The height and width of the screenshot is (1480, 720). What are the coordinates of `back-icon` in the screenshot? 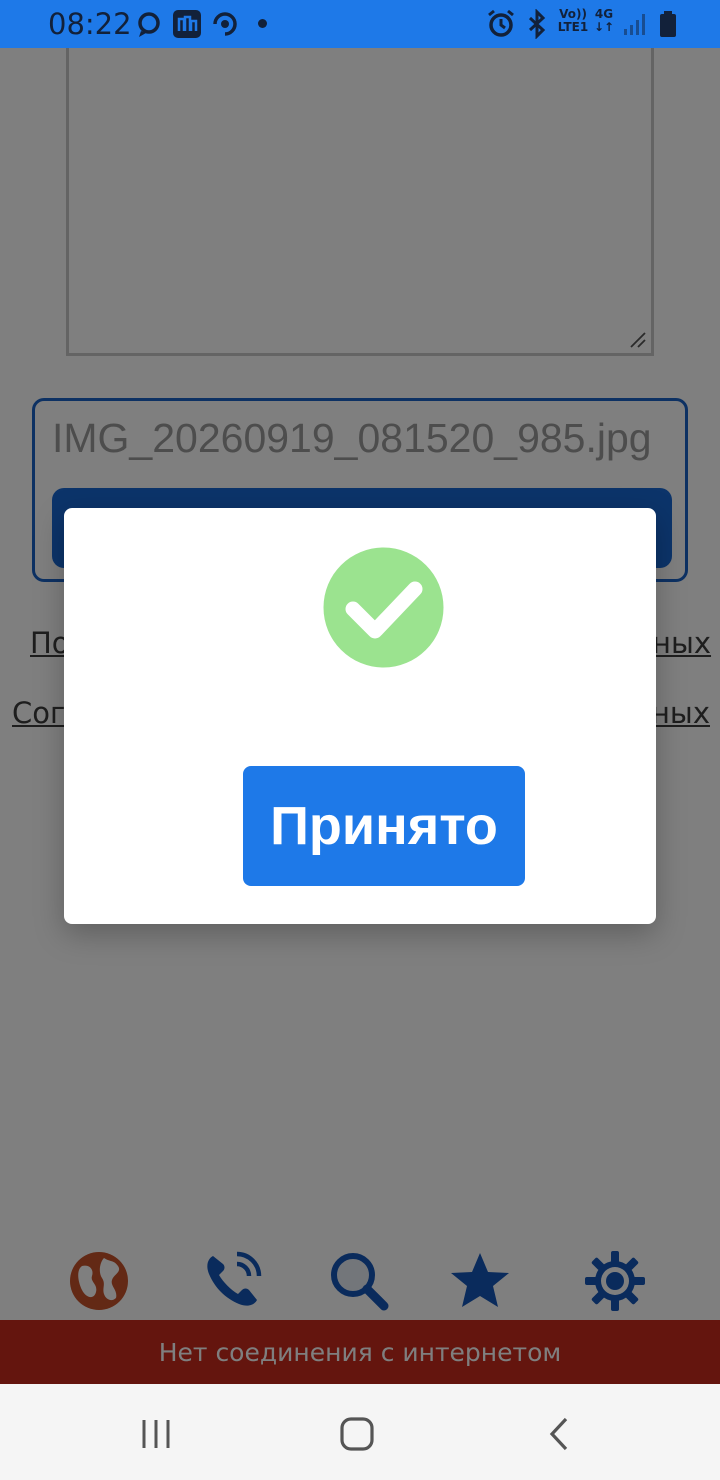 It's located at (560, 1434).